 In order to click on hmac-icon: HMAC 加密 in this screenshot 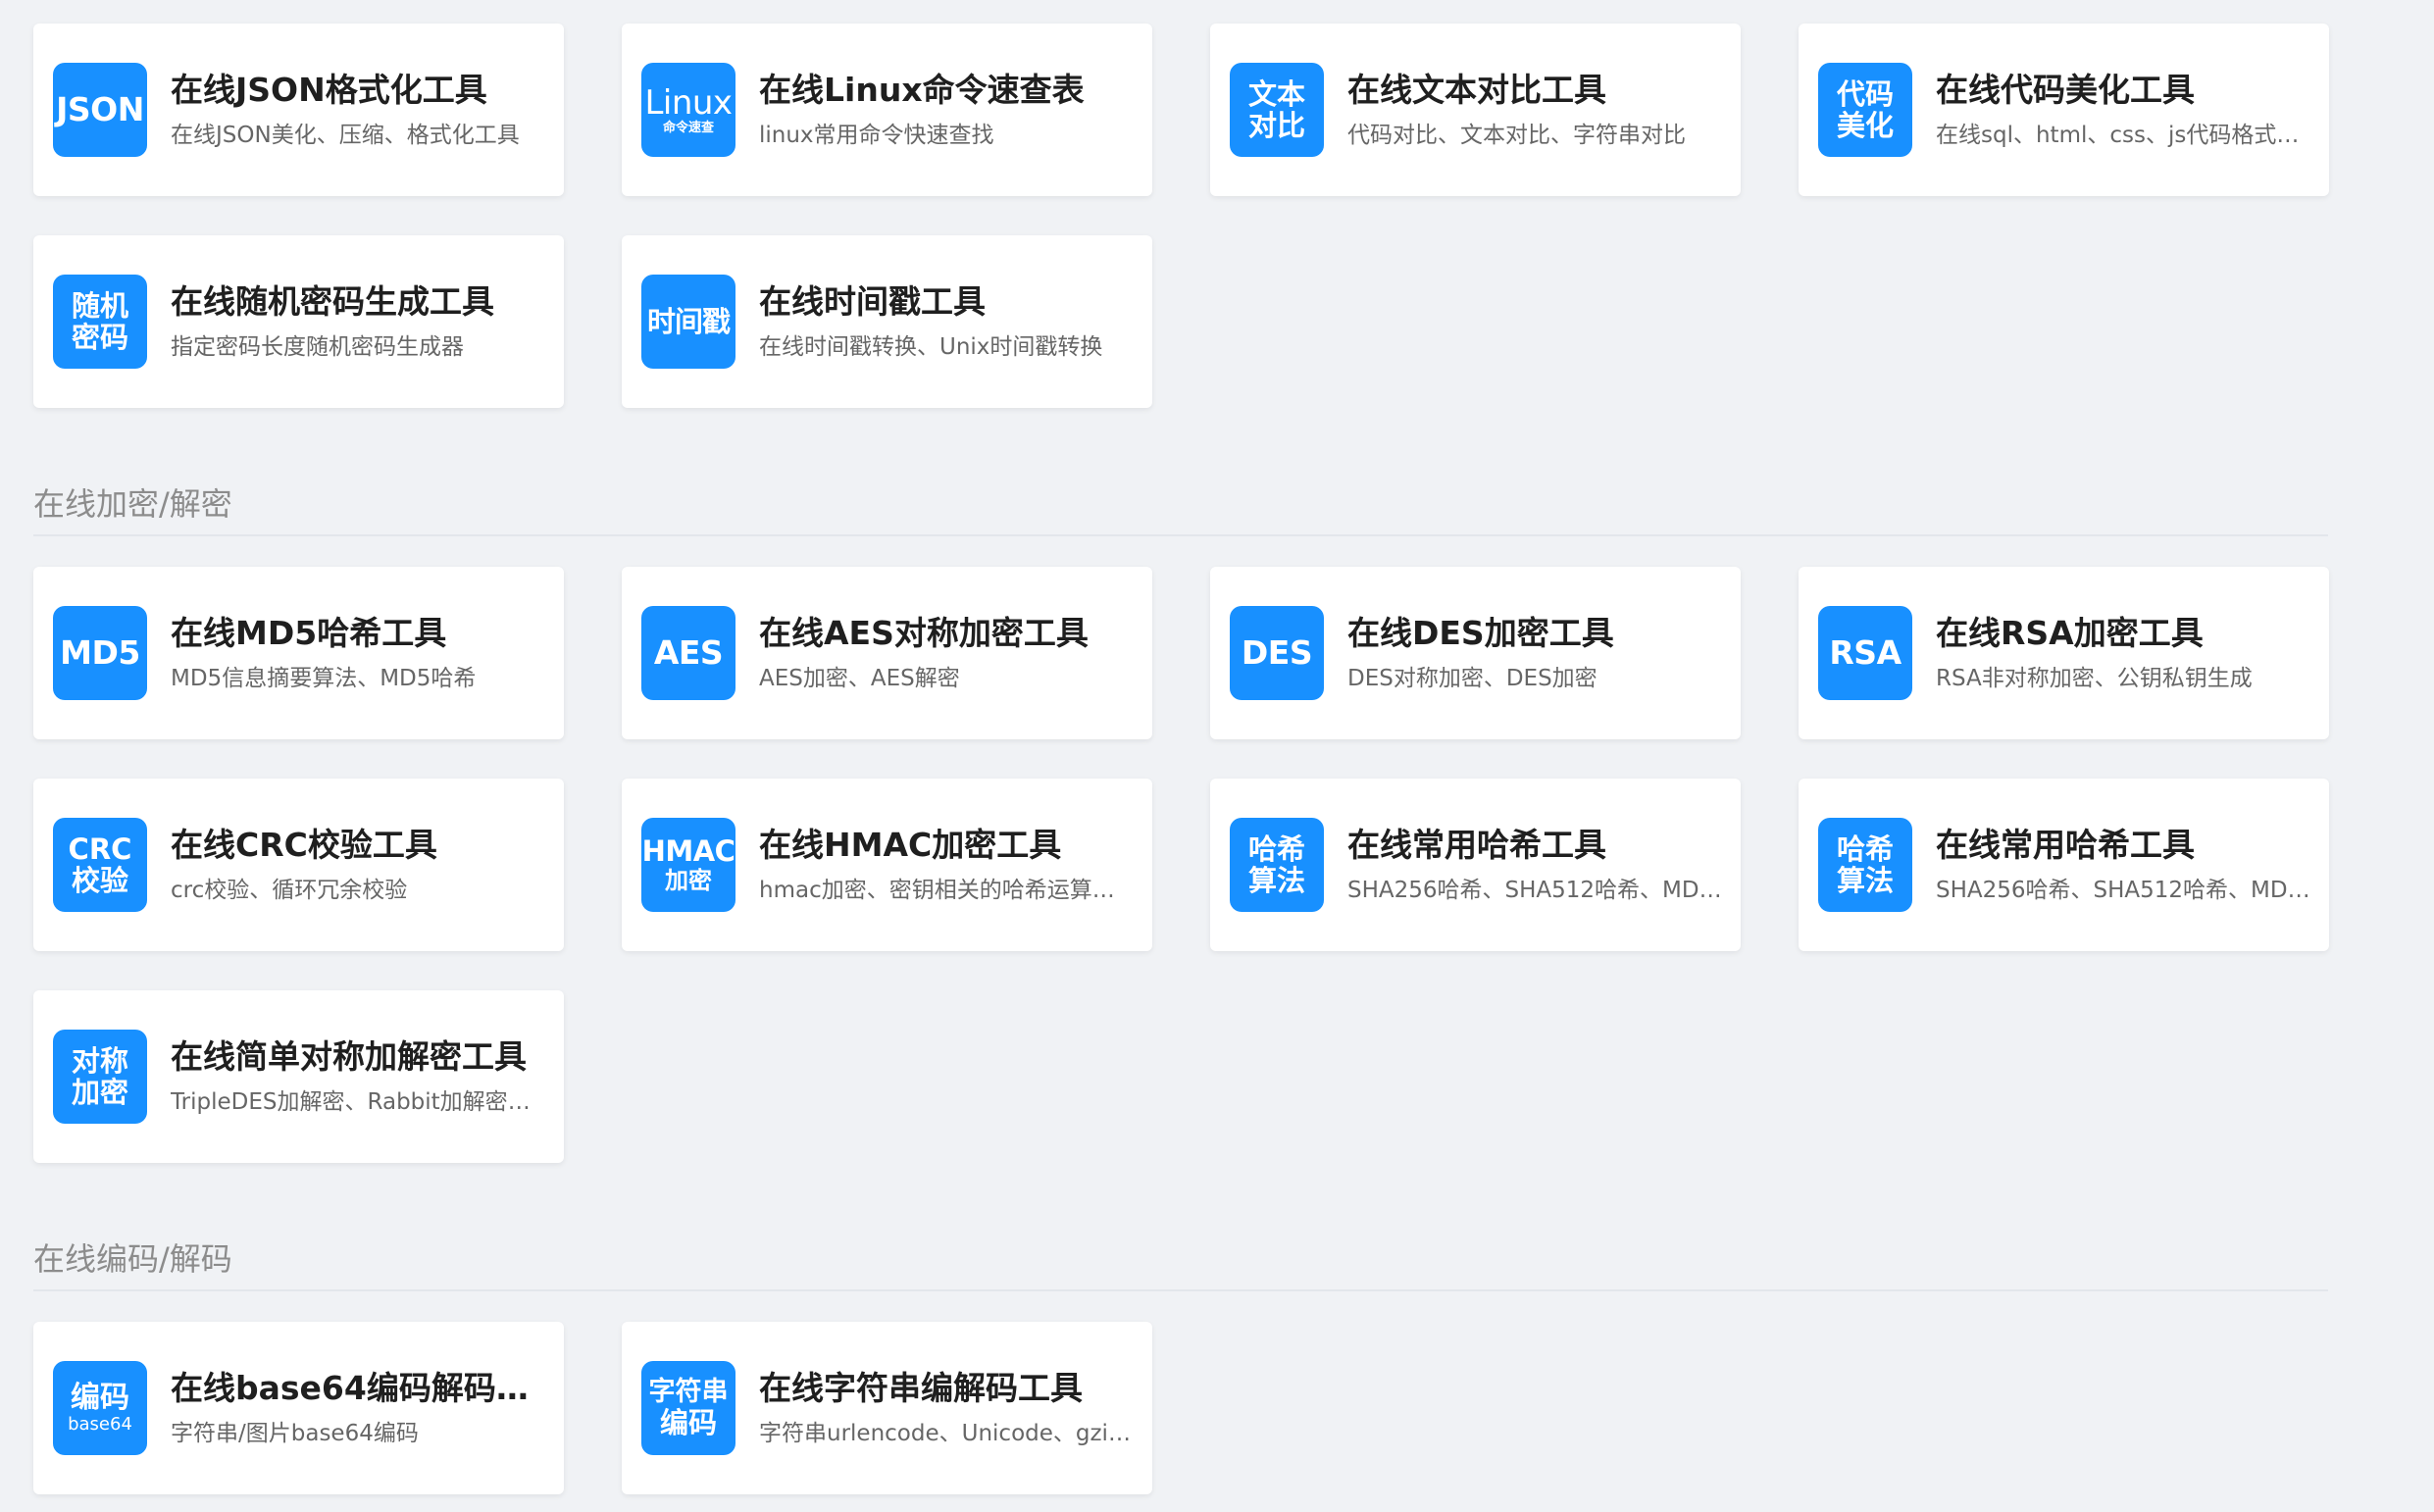, I will do `click(688, 865)`.